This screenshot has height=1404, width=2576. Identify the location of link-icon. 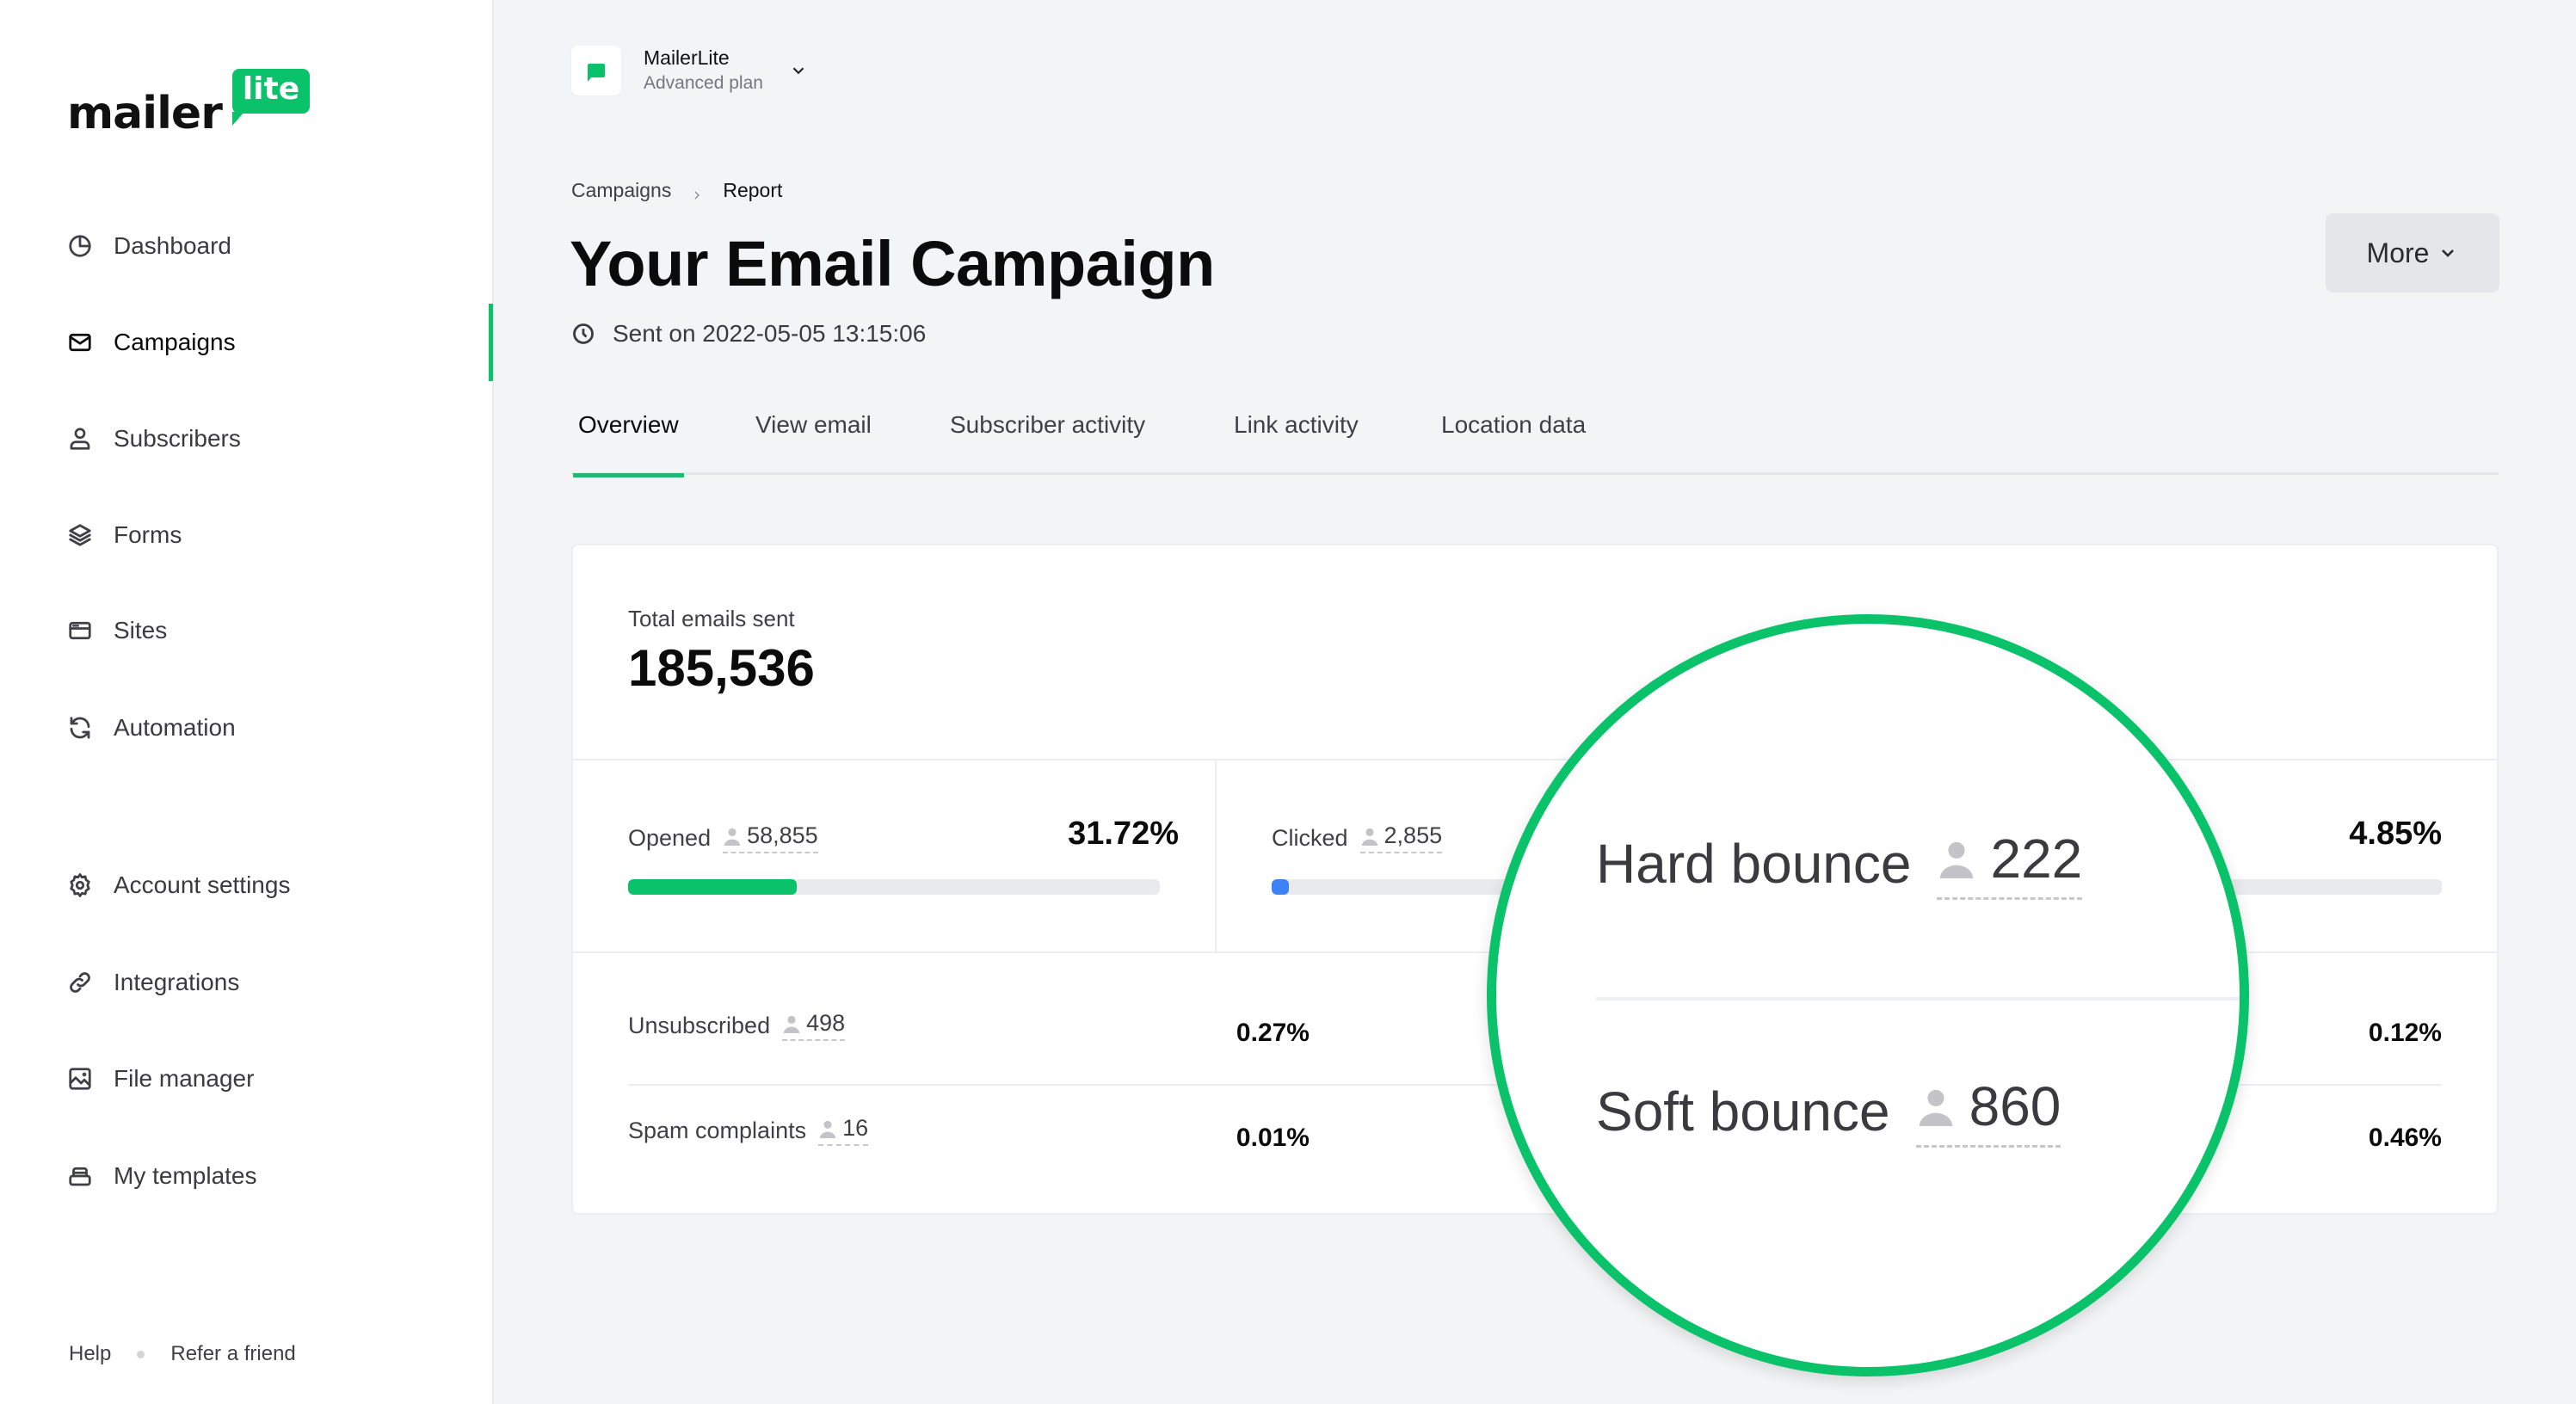
(80, 983).